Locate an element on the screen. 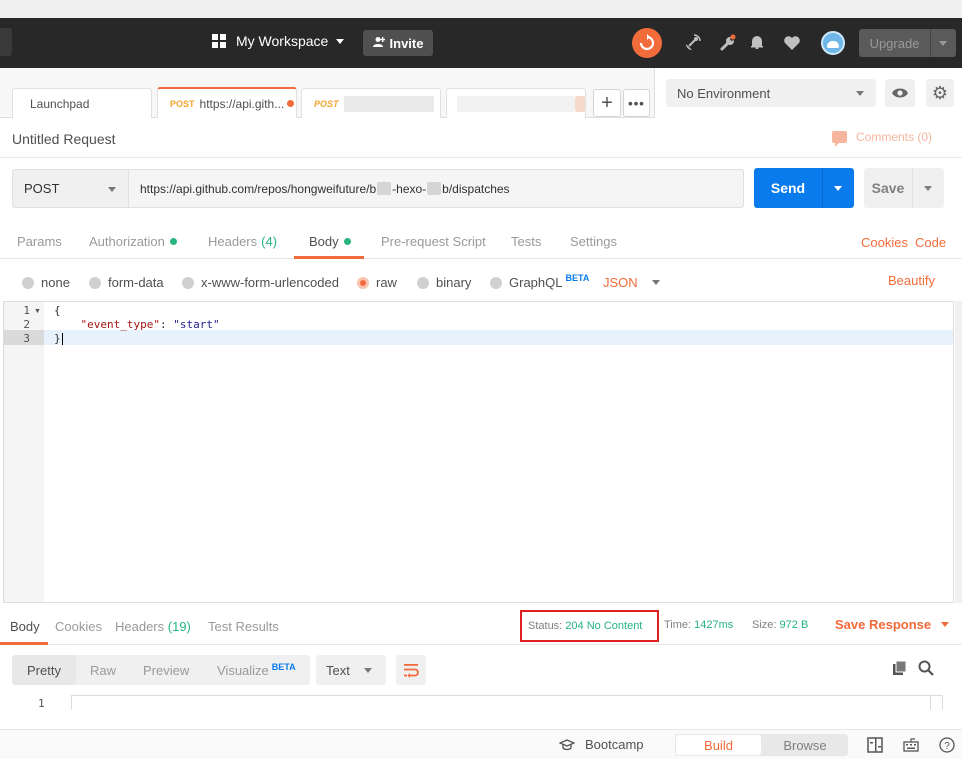  response-body-viewer is located at coordinates (507, 702).